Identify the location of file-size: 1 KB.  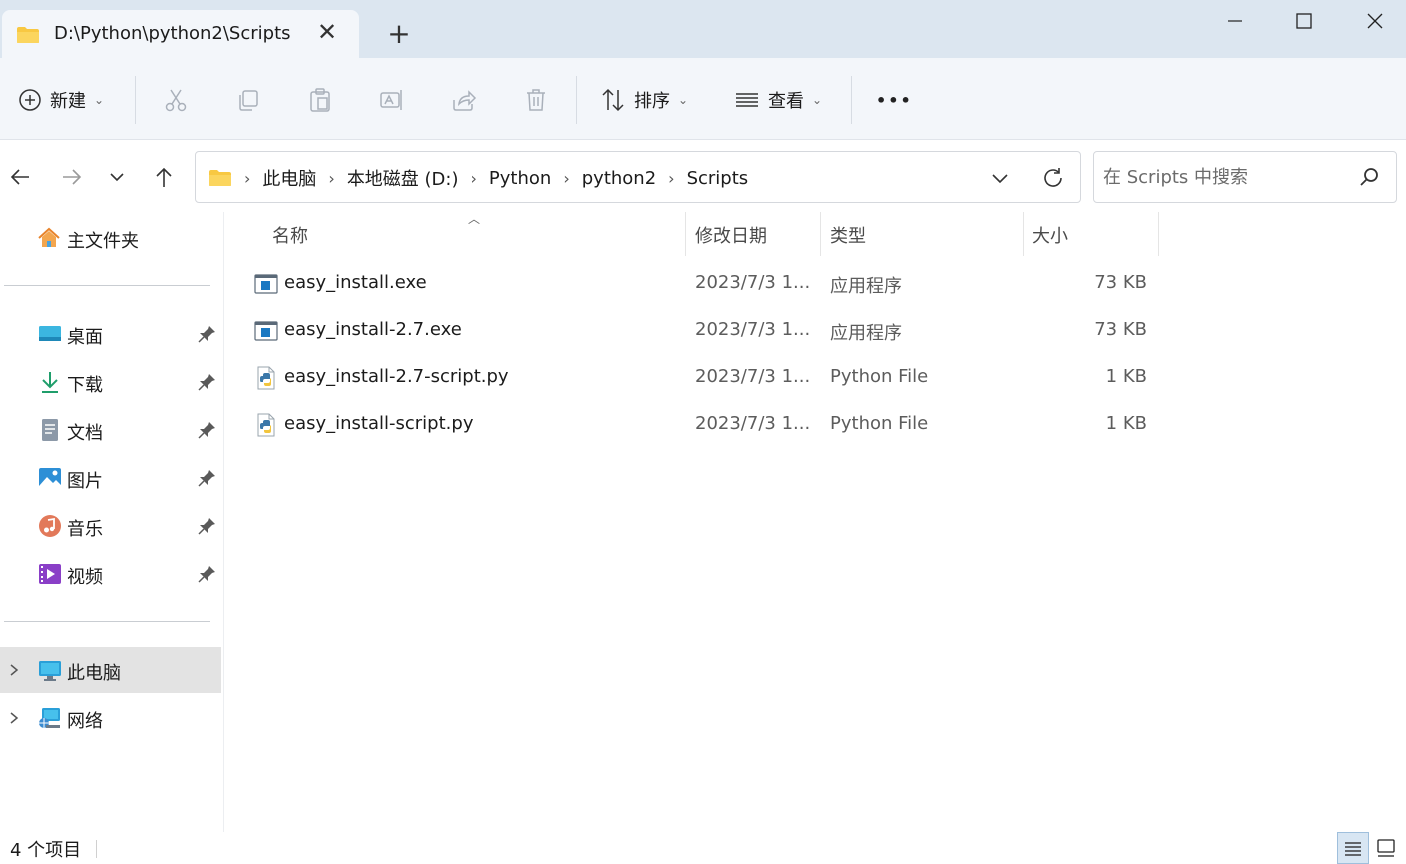
(1126, 376).